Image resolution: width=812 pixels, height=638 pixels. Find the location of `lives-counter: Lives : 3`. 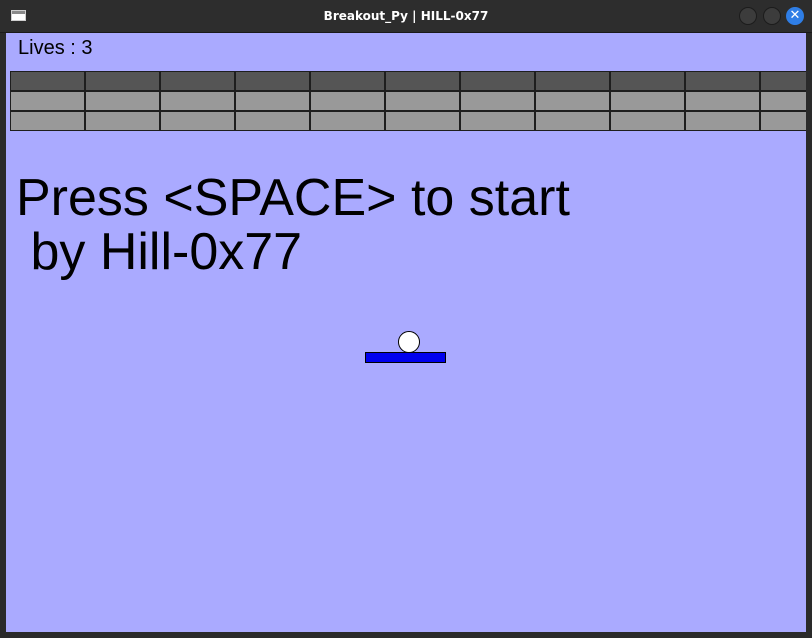

lives-counter: Lives : 3 is located at coordinates (55, 48).